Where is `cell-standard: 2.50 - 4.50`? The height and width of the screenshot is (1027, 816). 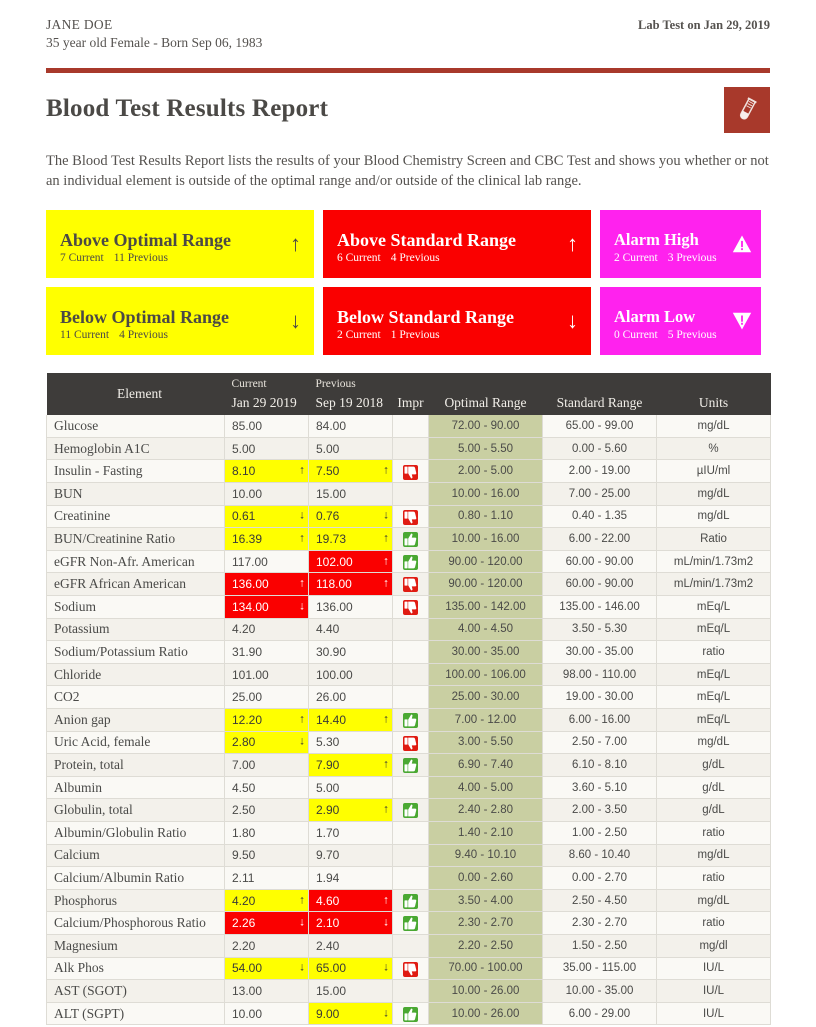
cell-standard: 2.50 - 4.50 is located at coordinates (599, 901).